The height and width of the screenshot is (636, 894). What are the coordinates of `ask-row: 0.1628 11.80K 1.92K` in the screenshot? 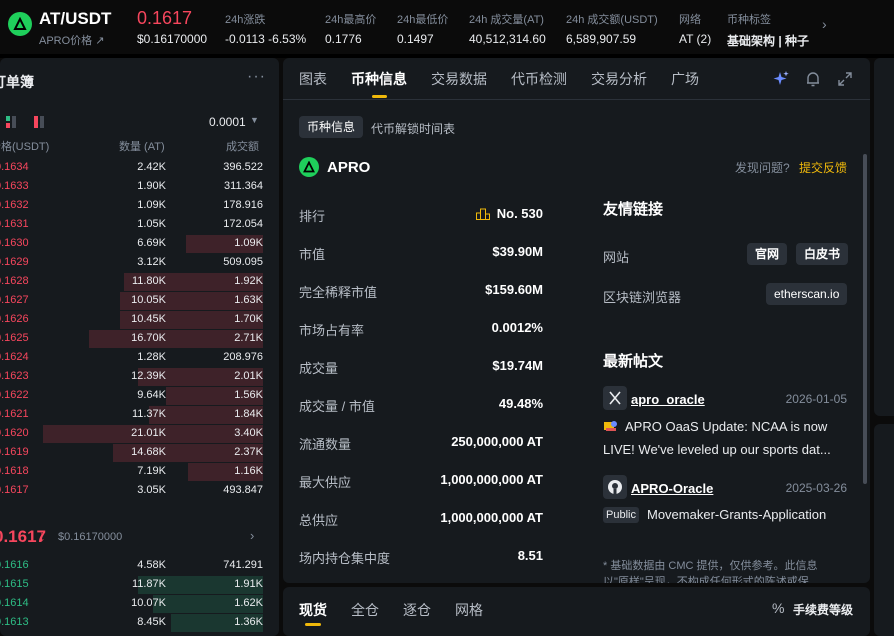 It's located at (139, 281).